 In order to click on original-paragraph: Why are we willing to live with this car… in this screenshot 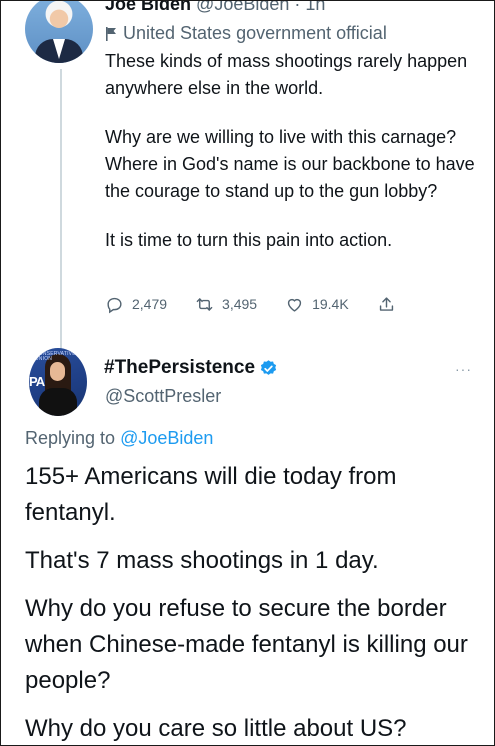, I will do `click(290, 164)`.